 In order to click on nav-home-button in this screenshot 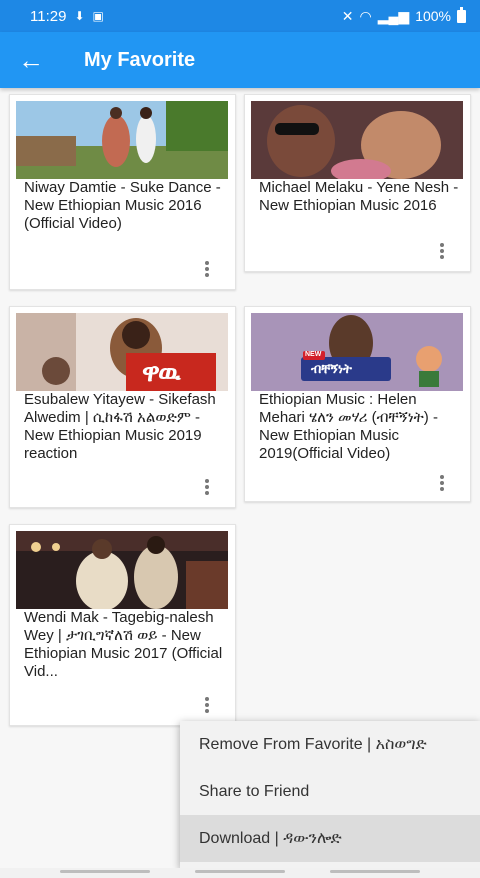, I will do `click(240, 871)`.